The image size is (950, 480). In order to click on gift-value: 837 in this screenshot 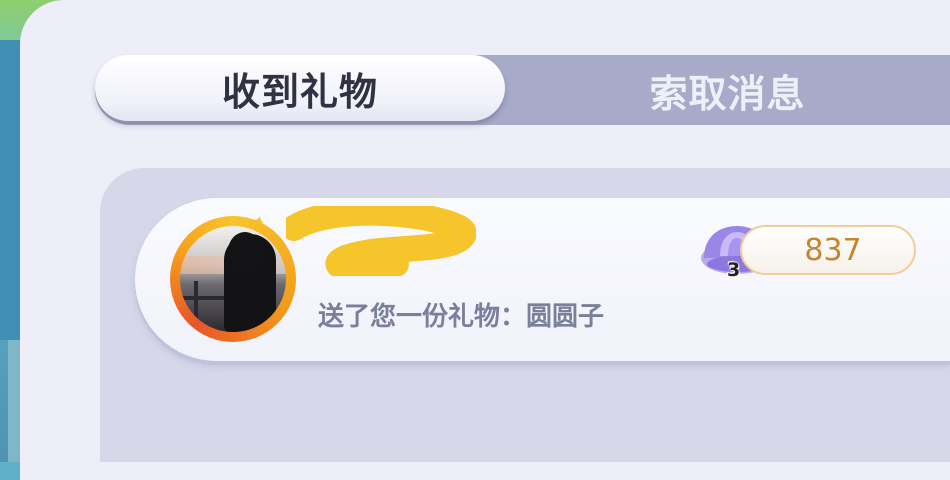, I will do `click(828, 250)`.